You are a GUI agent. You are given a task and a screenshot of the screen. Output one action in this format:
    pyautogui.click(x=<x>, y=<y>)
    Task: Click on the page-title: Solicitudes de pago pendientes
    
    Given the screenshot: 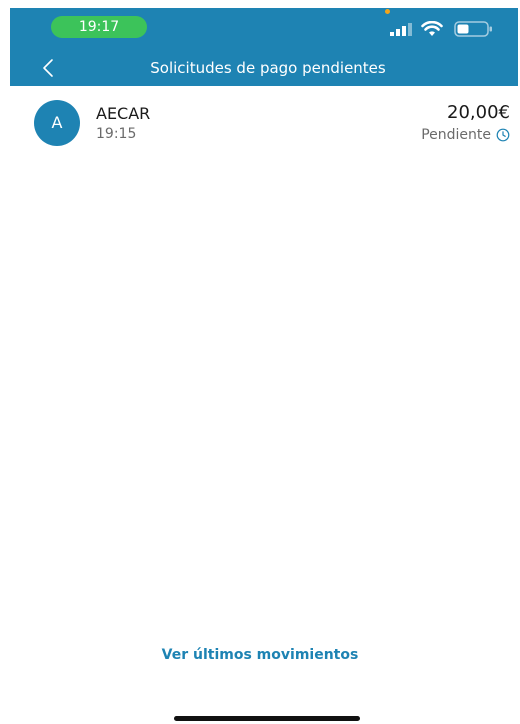 What is the action you would take?
    pyautogui.click(x=268, y=68)
    